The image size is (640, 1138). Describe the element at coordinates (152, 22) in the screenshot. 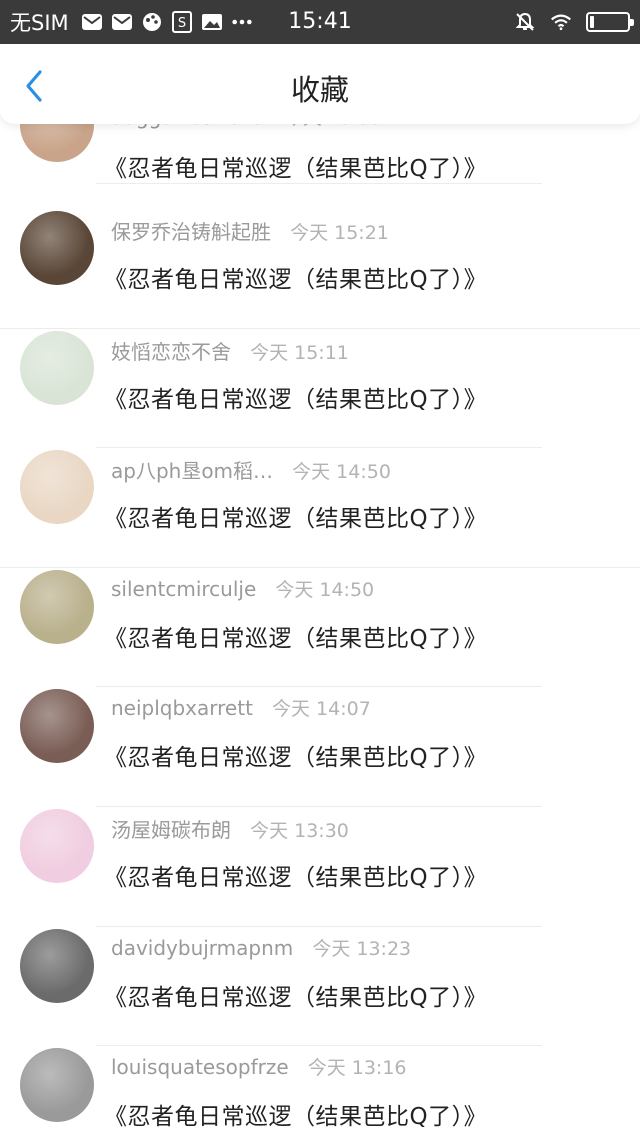

I see `palette-icon` at that location.